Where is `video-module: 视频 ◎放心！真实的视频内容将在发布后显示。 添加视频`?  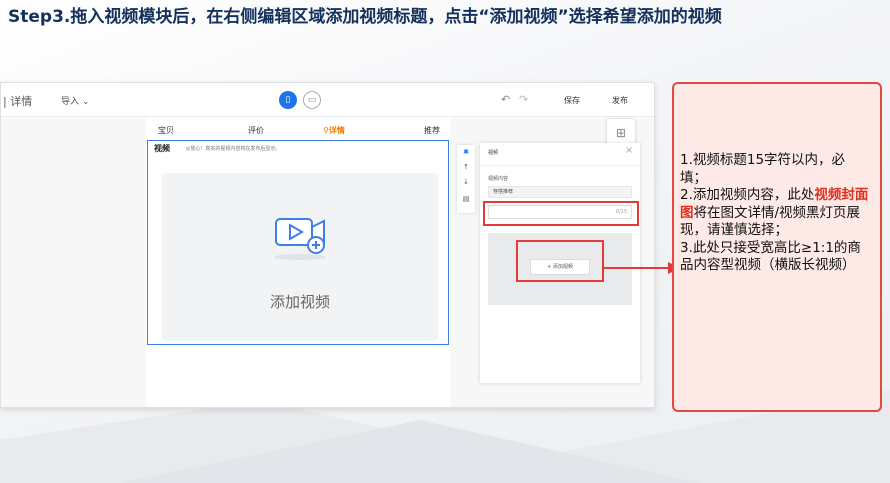 video-module: 视频 ◎放心！真实的视频内容将在发布后显示。 添加视频 is located at coordinates (298, 242).